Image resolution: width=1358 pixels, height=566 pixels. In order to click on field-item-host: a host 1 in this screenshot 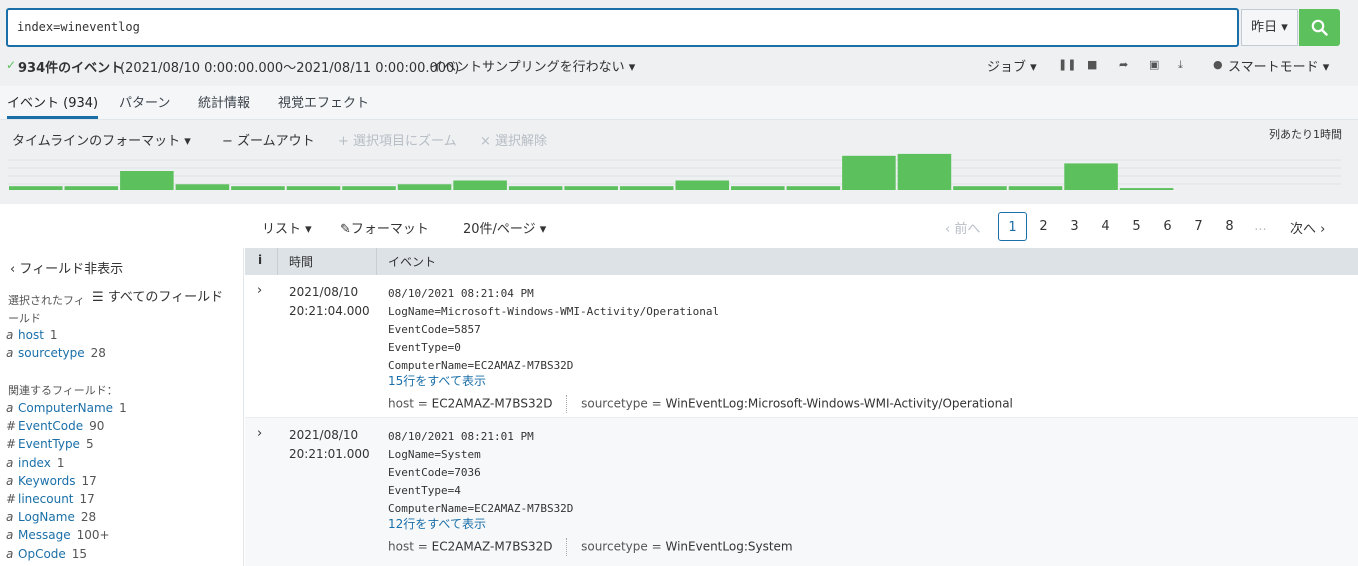, I will do `click(32, 335)`.